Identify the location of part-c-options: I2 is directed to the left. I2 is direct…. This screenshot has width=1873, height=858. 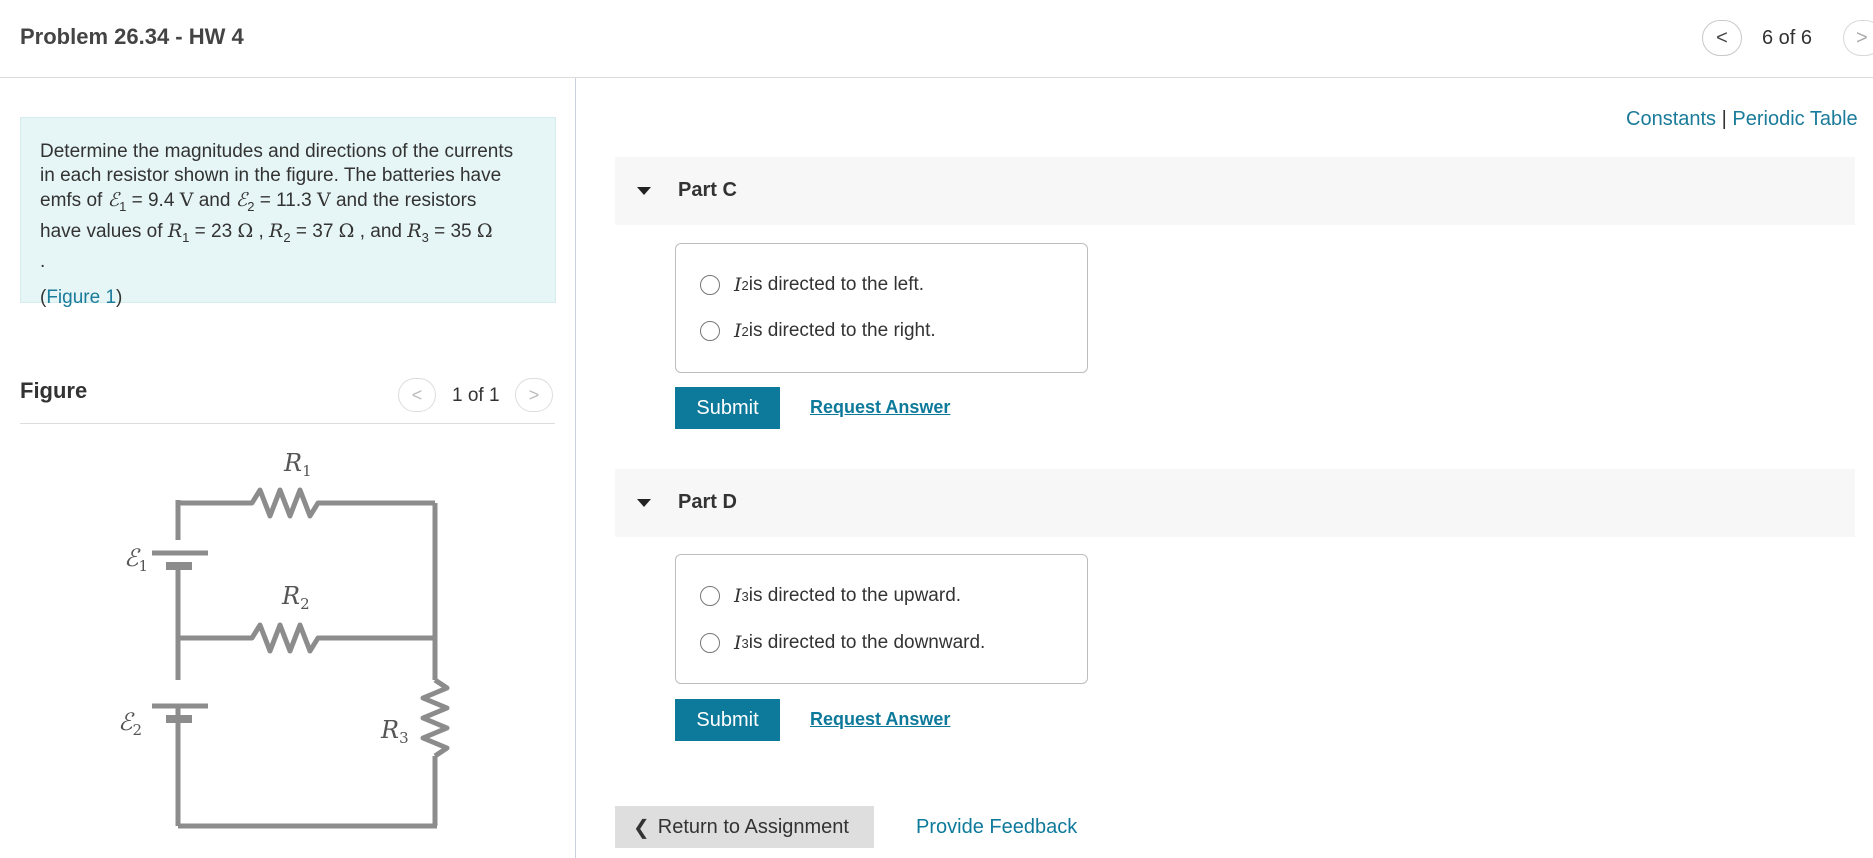
(881, 308).